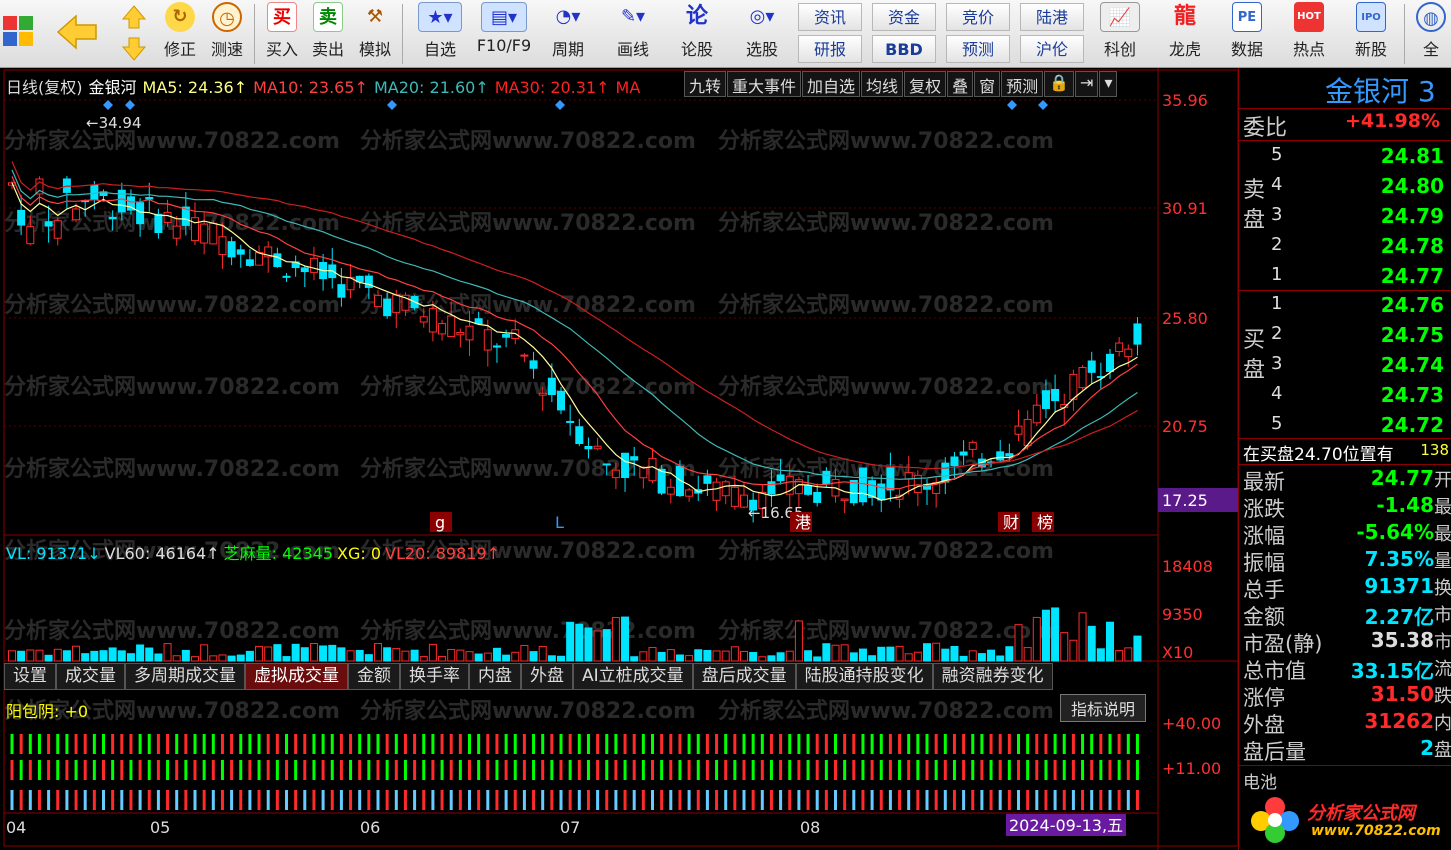  I want to click on watermark-text: 分析家公式网www.70822.com, so click(886, 631).